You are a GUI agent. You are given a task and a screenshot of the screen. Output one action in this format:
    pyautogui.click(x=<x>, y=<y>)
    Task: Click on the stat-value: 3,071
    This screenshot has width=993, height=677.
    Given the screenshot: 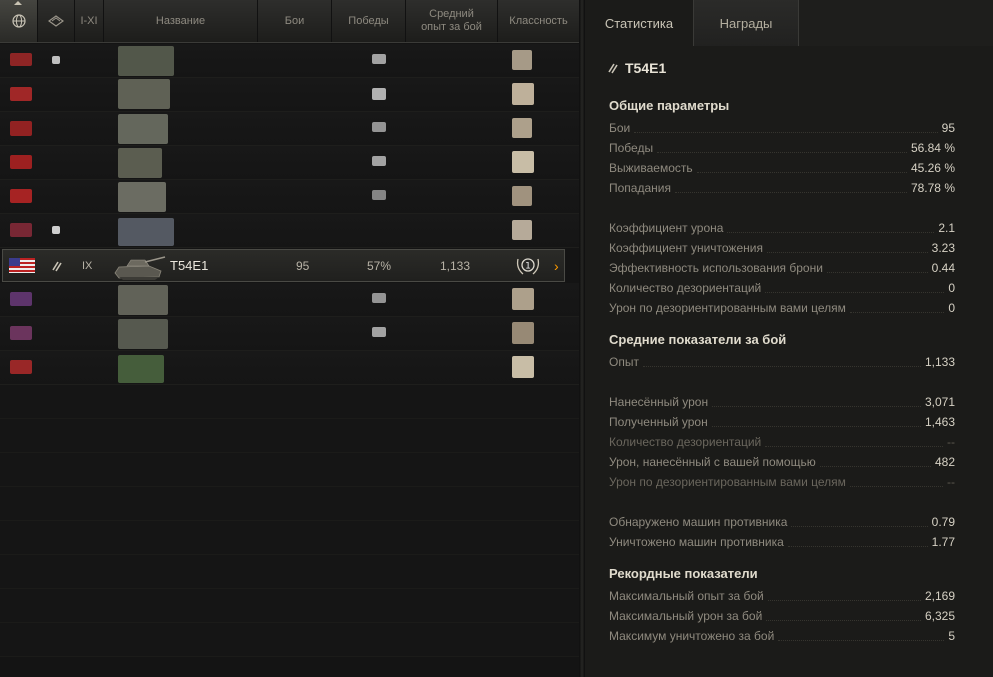 What is the action you would take?
    pyautogui.click(x=939, y=402)
    